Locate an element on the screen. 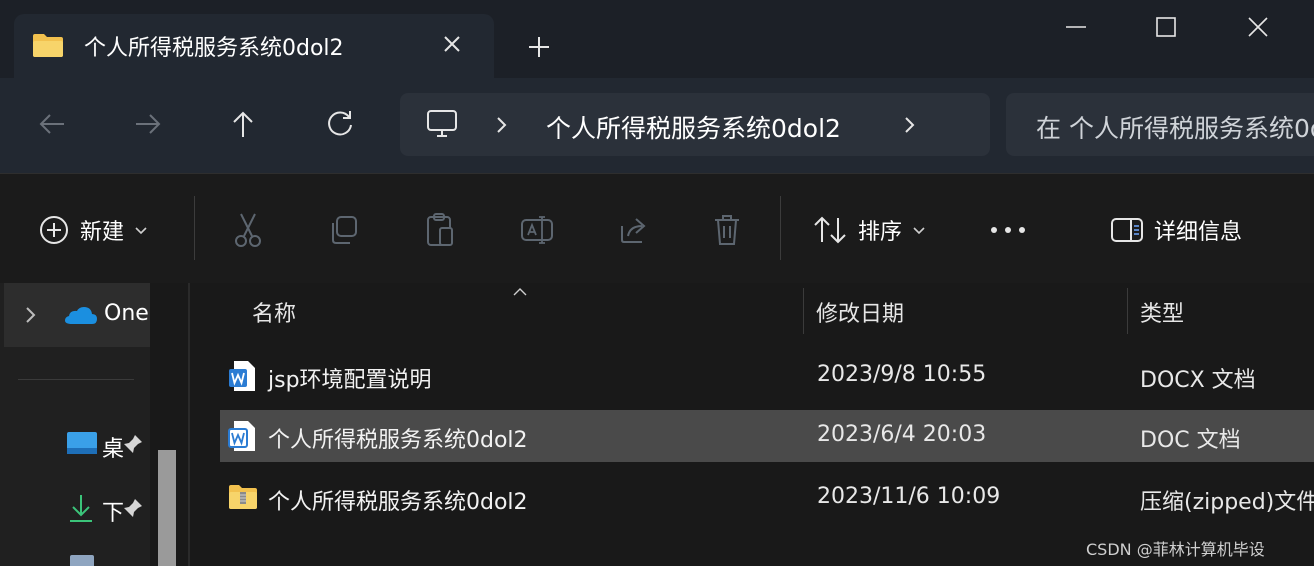 This screenshot has height=566, width=1314. new-label: 新建 is located at coordinates (102, 232).